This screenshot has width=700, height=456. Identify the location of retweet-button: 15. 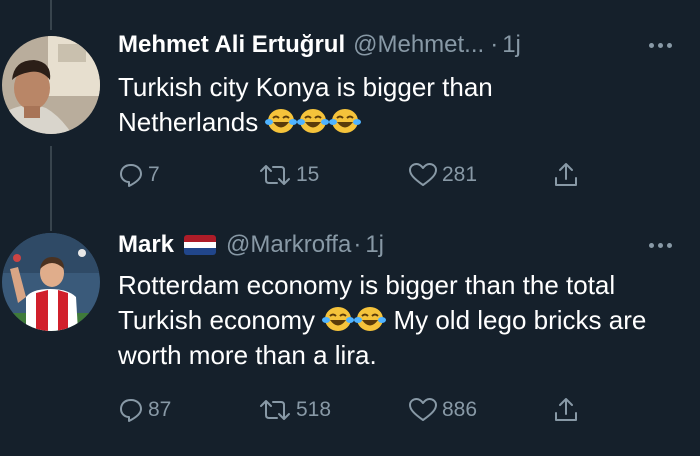
(288, 175).